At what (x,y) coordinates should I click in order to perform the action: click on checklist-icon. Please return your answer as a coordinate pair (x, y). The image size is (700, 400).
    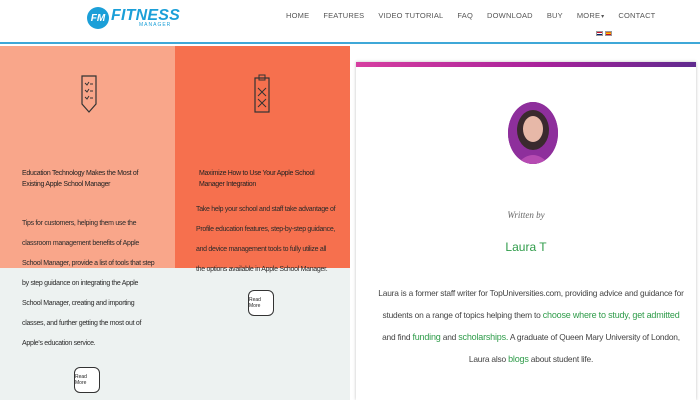
    Looking at the image, I should click on (89, 94).